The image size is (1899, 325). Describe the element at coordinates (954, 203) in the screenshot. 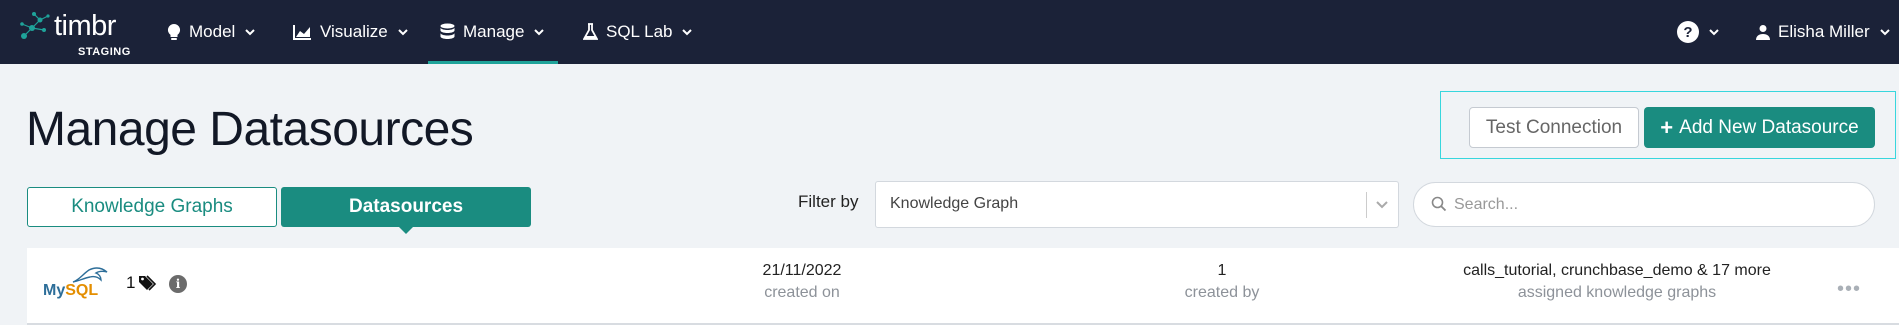

I see `filter-selected-value: Knowledge Graph` at that location.